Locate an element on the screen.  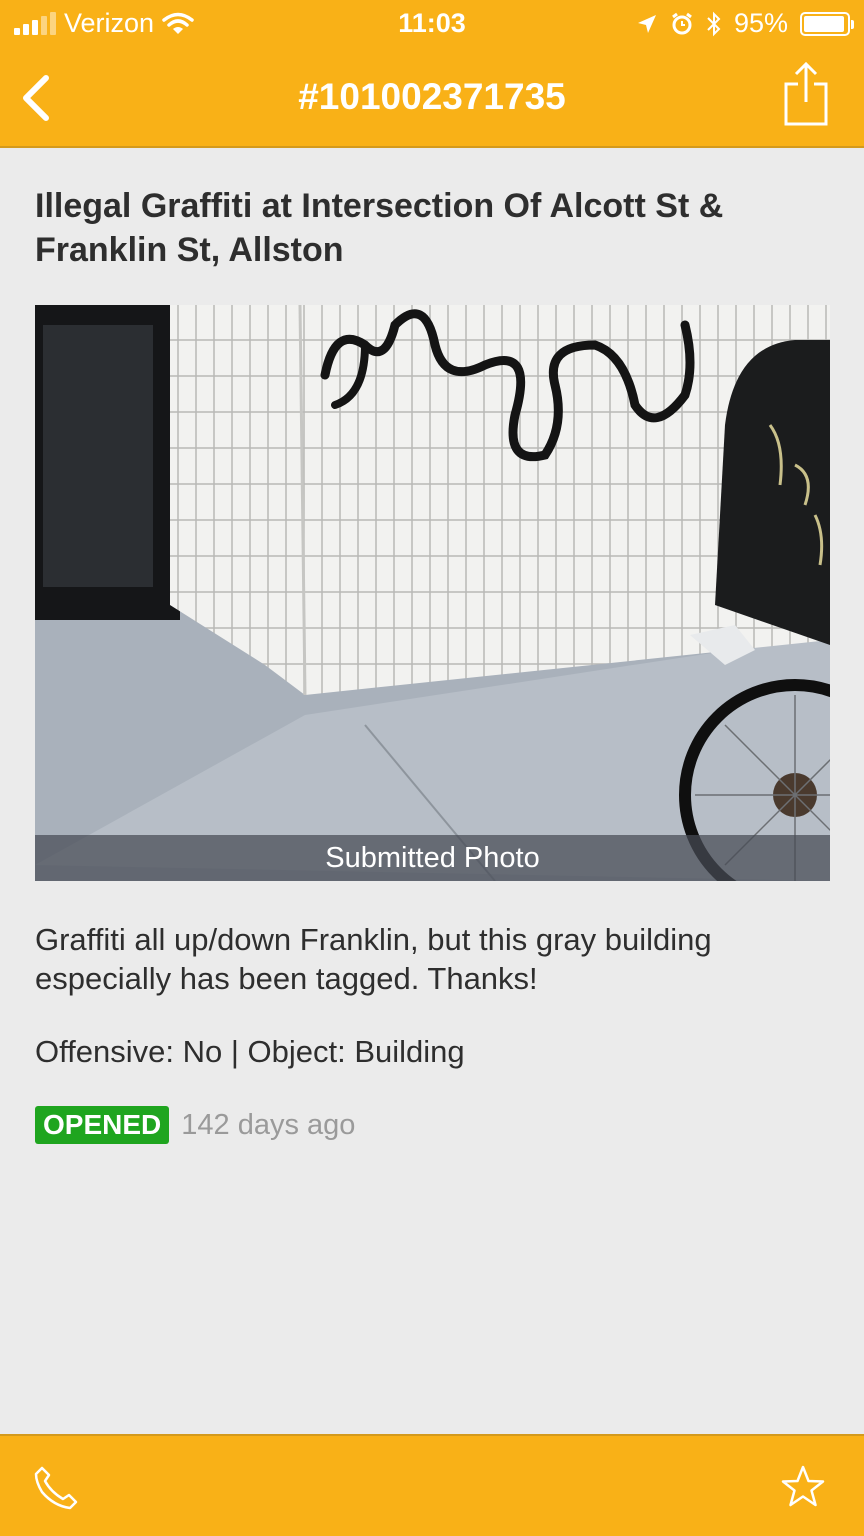
bottom-toolbar is located at coordinates (432, 1485).